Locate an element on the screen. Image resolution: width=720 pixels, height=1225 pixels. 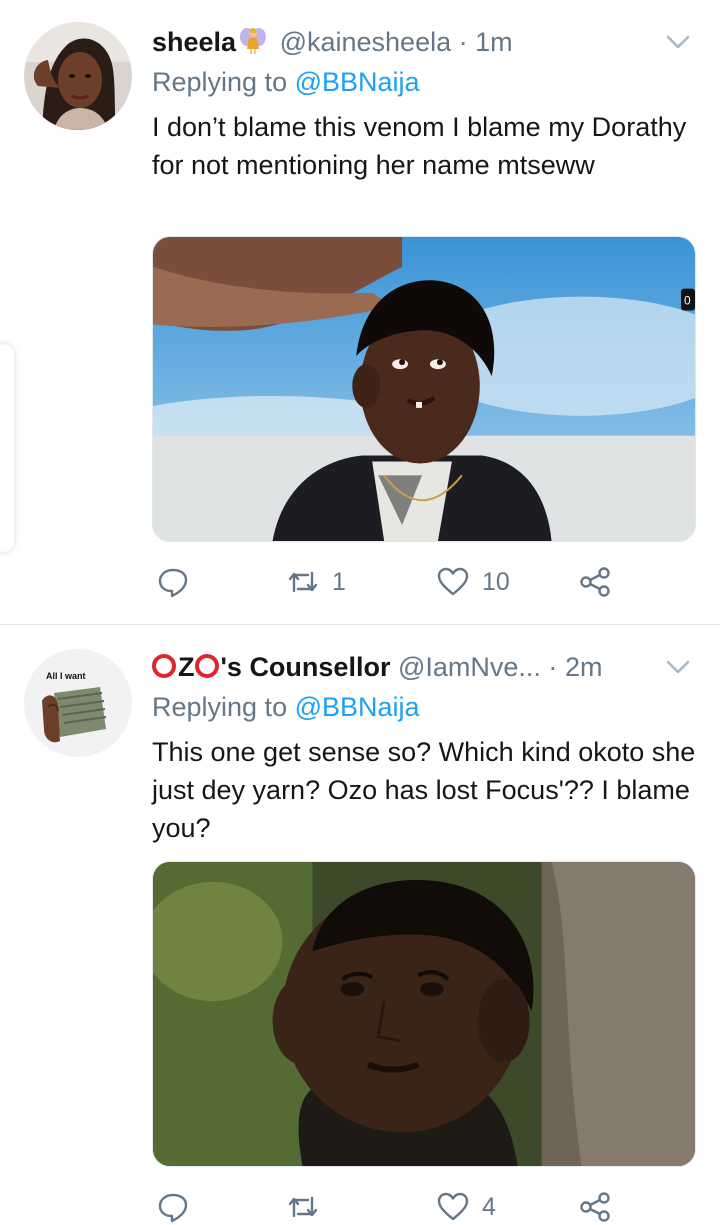
media-badge: 0 is located at coordinates (687, 301).